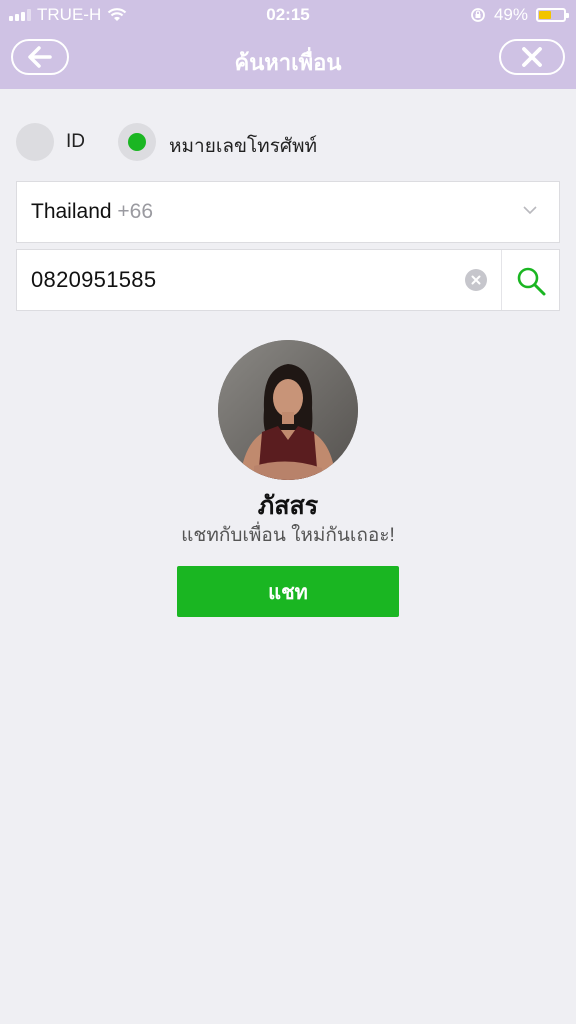 The width and height of the screenshot is (576, 1024). What do you see at coordinates (288, 44) in the screenshot?
I see `header-bar: TRUE-H 02:15 49% ค้นหาเพื่อน` at bounding box center [288, 44].